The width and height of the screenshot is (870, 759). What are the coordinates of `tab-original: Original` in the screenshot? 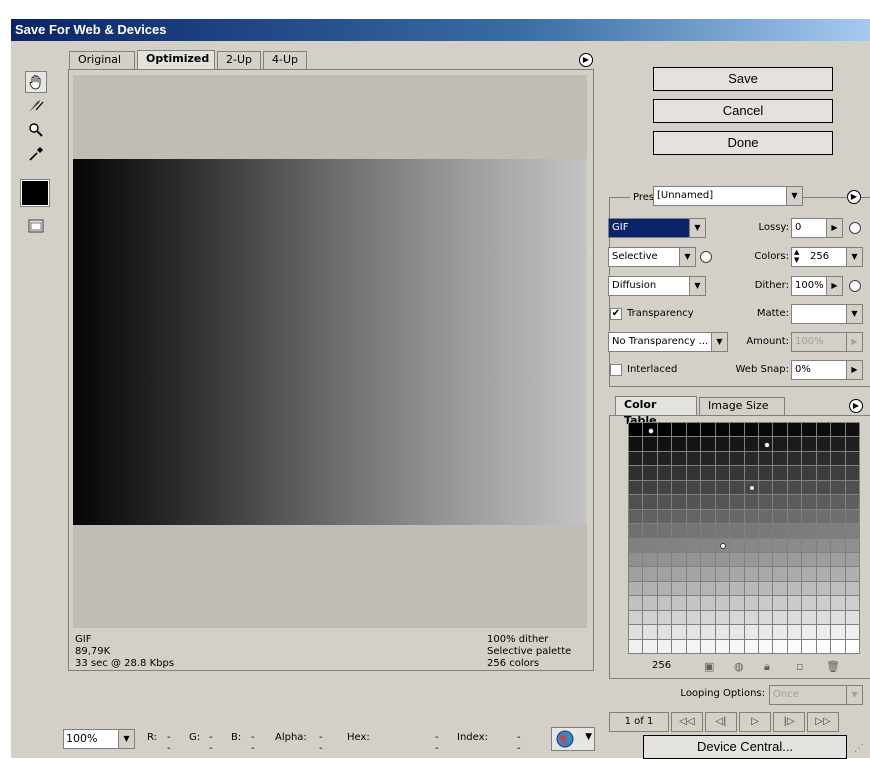 It's located at (102, 60).